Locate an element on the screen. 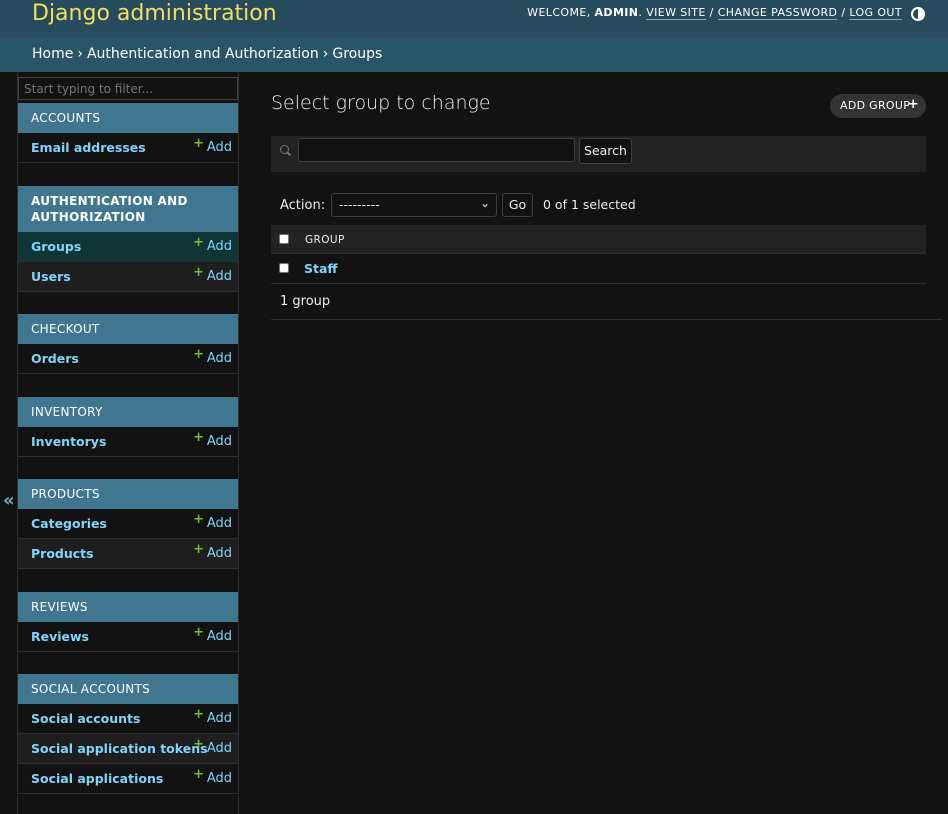  sidebar-item-label: Categories is located at coordinates (69, 523).